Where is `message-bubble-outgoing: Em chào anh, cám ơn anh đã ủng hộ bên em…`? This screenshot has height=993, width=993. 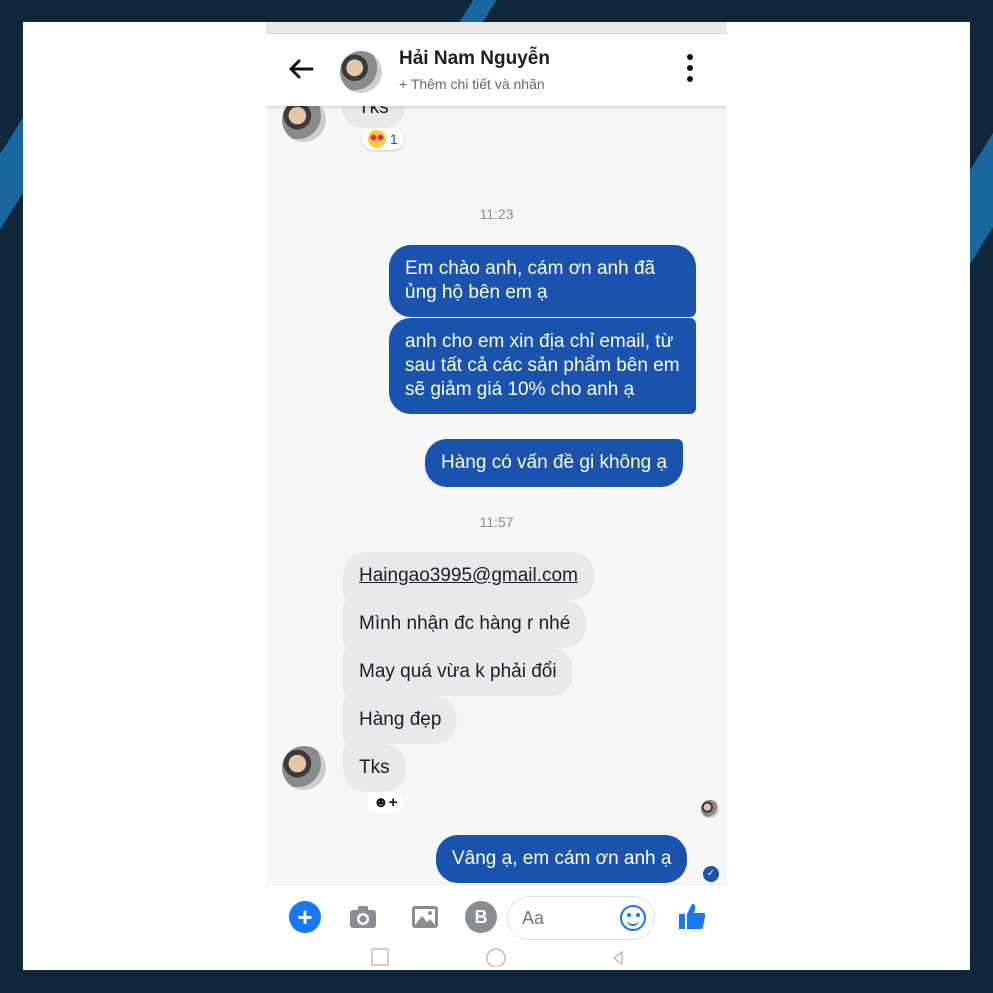
message-bubble-outgoing: Em chào anh, cám ơn anh đã ủng hộ bên em… is located at coordinates (542, 281).